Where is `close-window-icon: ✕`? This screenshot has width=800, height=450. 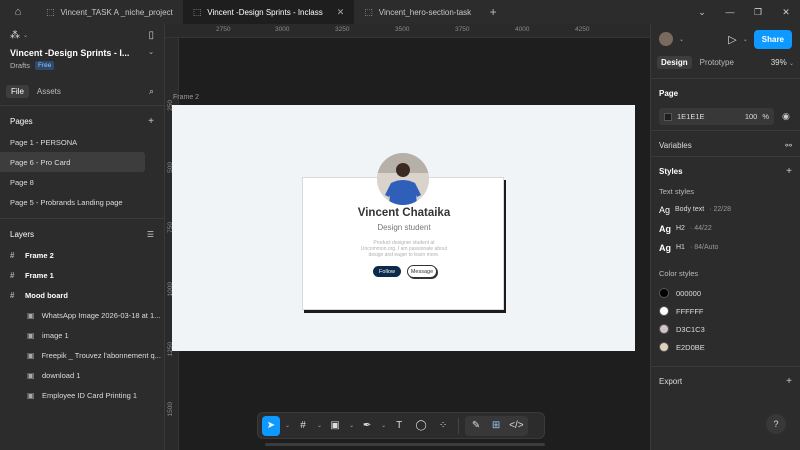
close-window-icon: ✕ is located at coordinates (786, 12).